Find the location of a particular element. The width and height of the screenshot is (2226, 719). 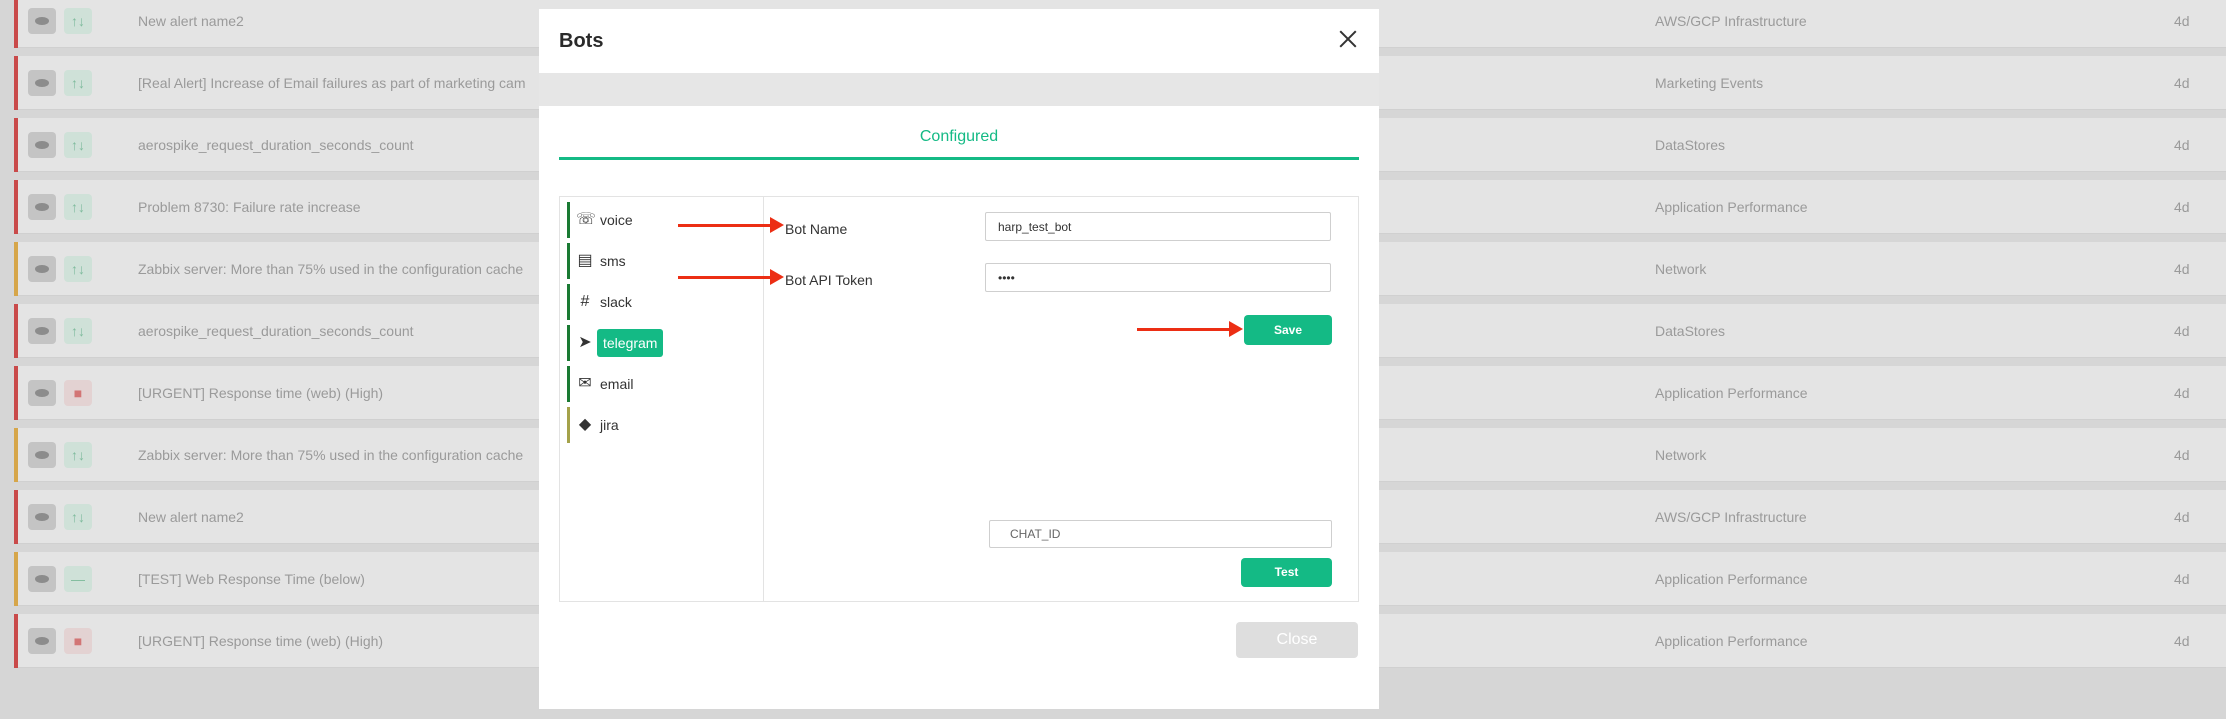

bot-name-label: Bot Name is located at coordinates (816, 229).